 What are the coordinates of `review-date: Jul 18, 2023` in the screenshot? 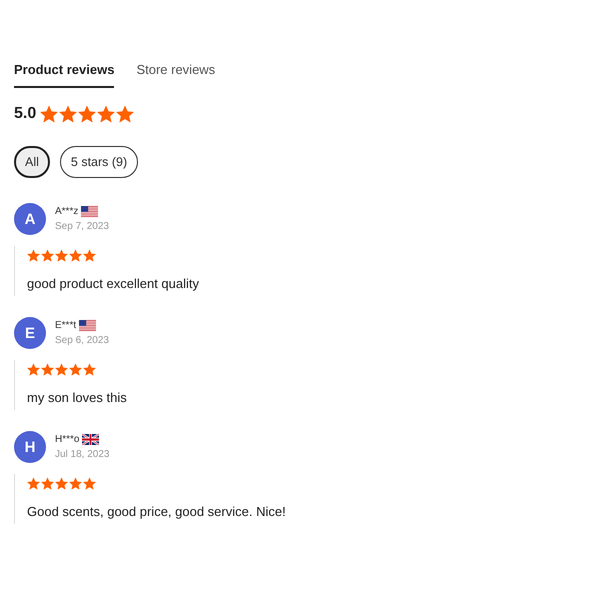 It's located at (82, 454).